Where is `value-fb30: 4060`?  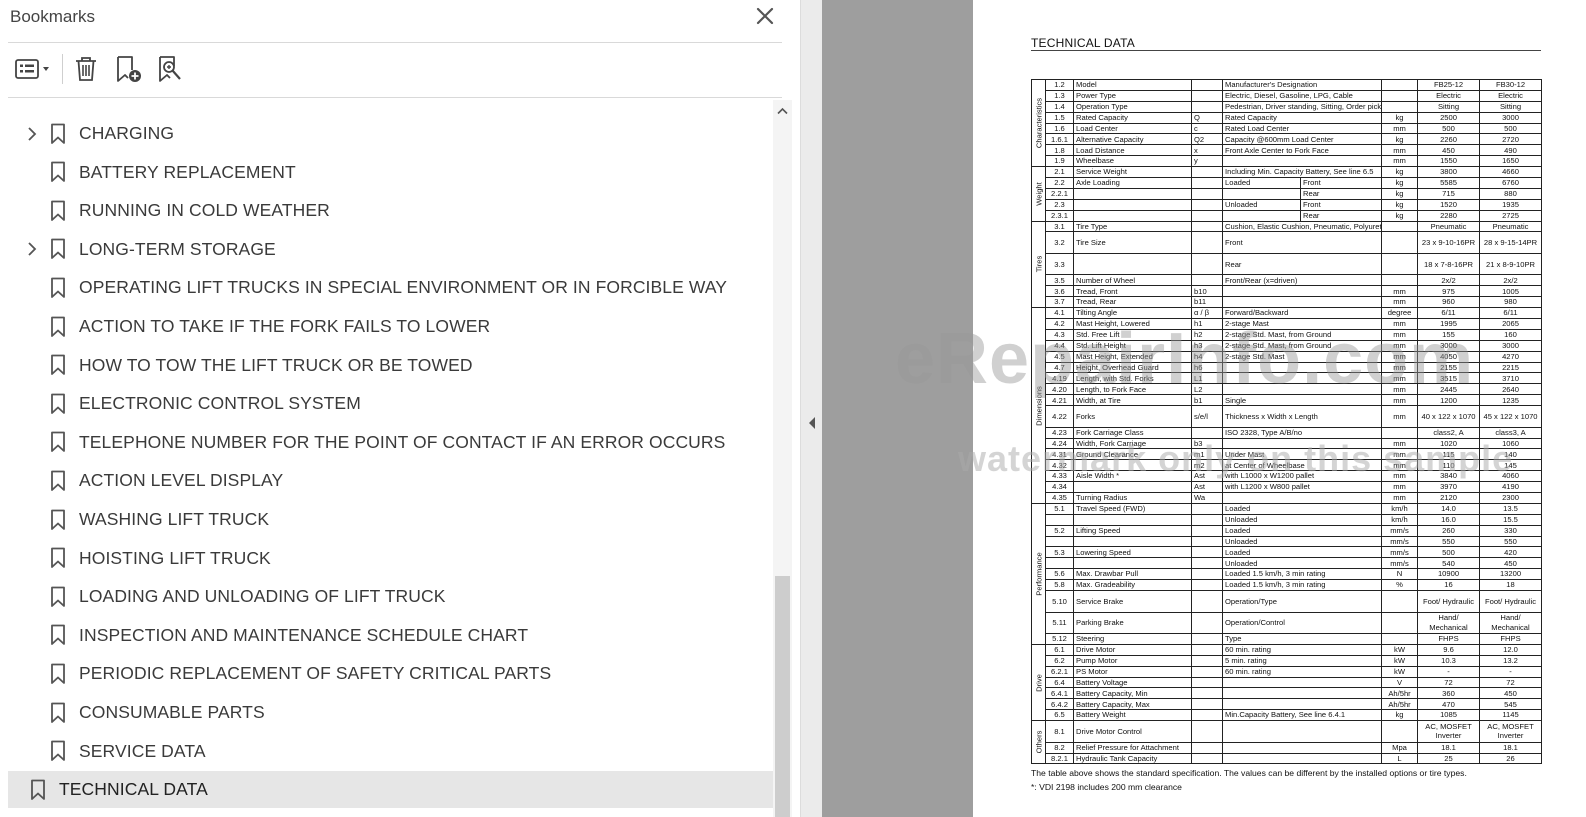
value-fb30: 4060 is located at coordinates (1511, 476).